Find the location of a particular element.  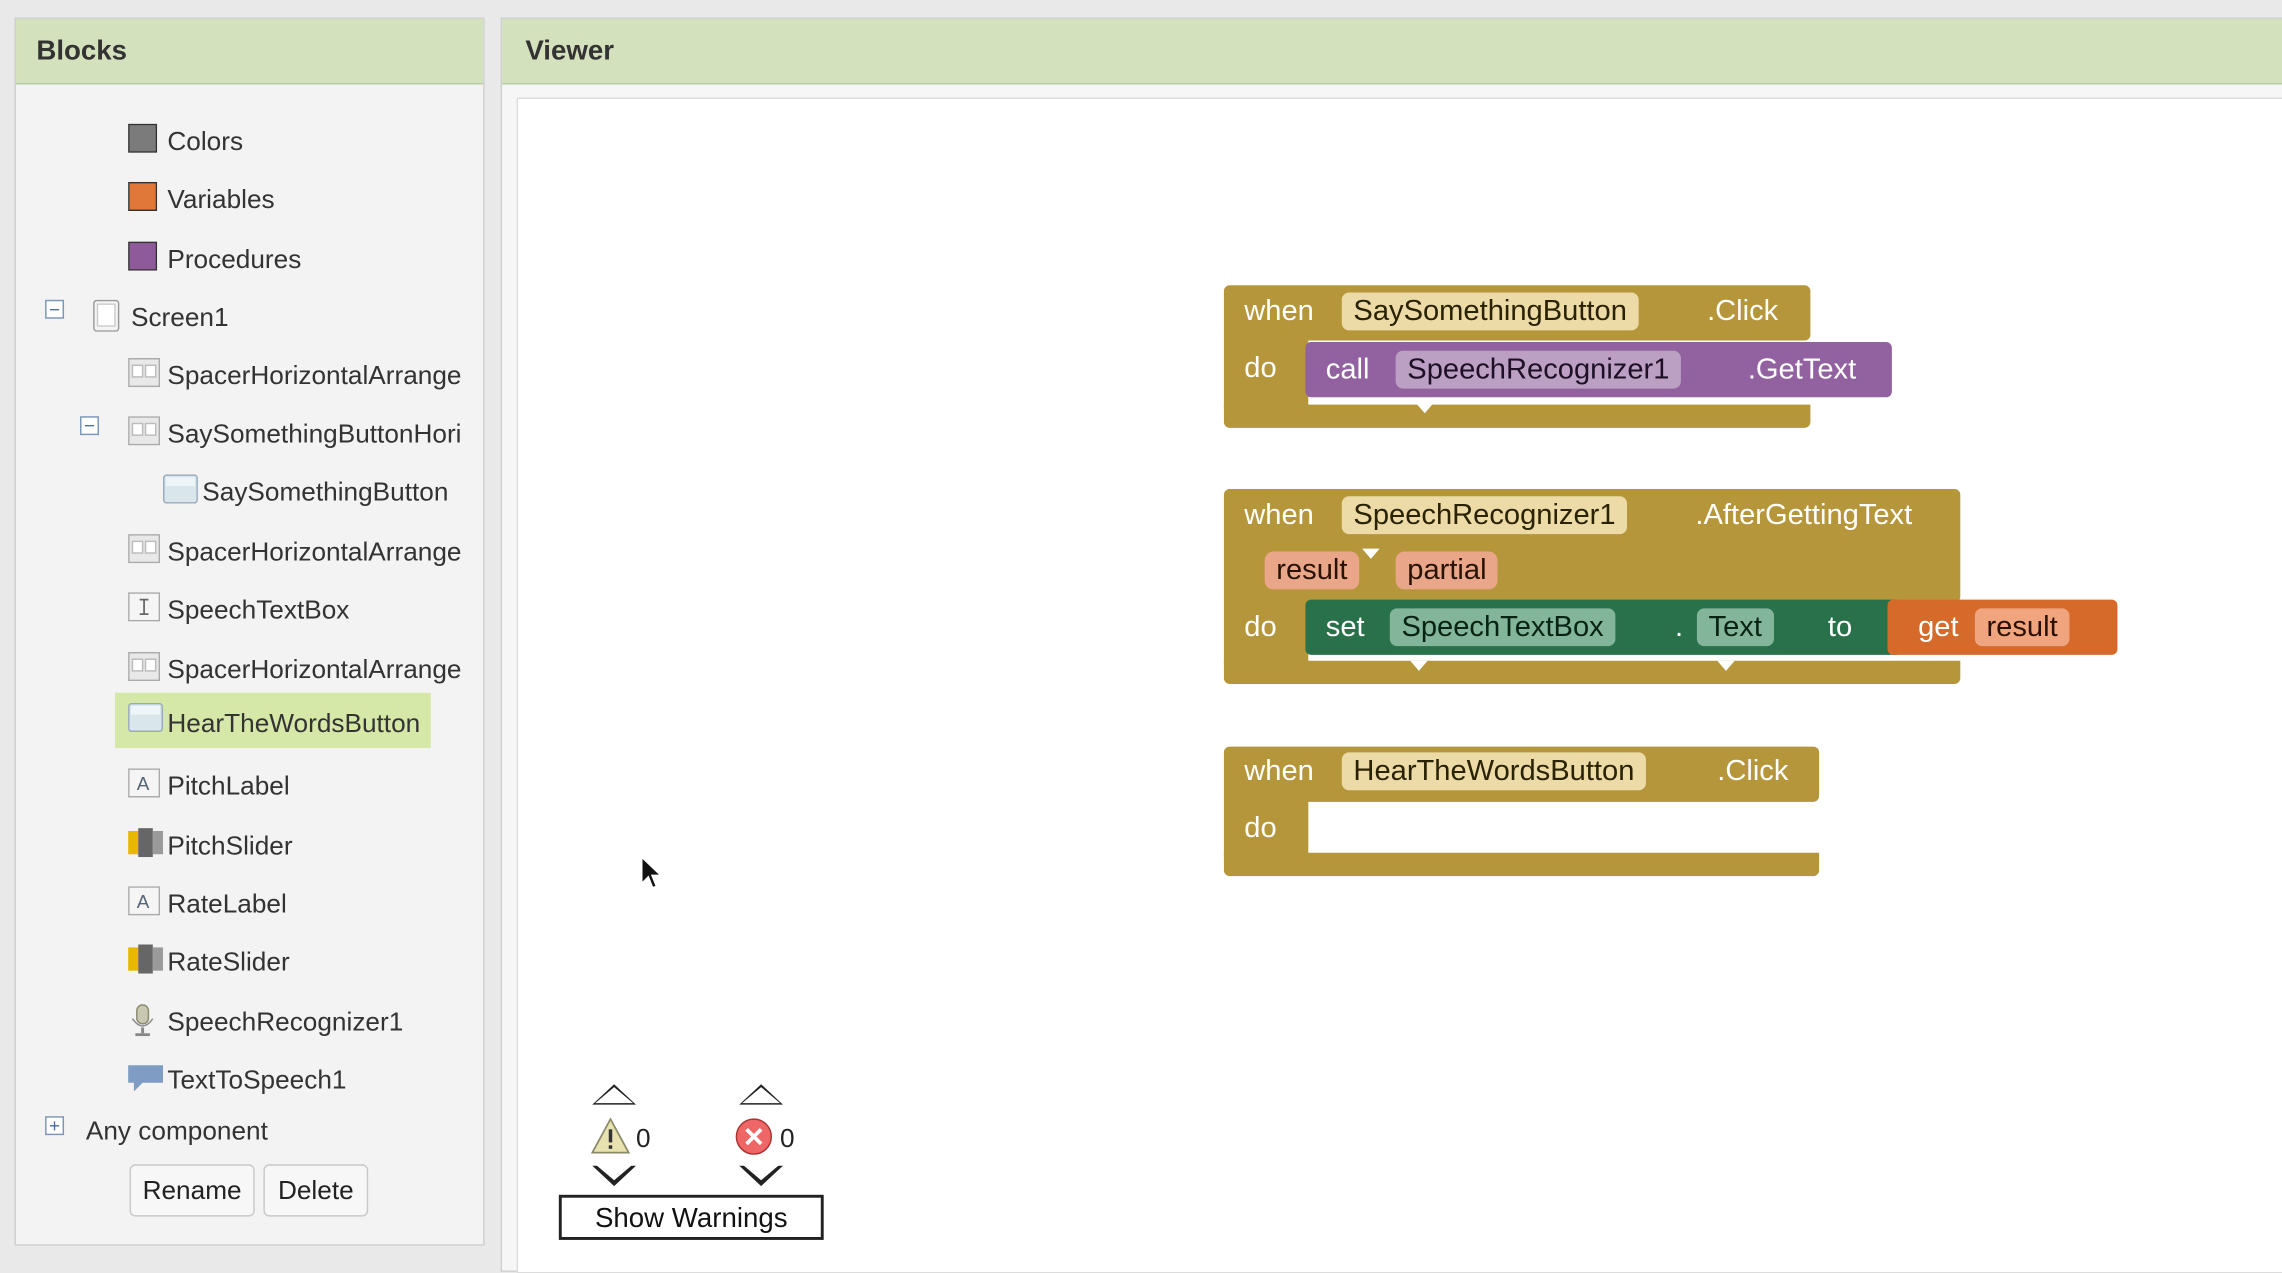

call-keyword: call is located at coordinates (1347, 369).